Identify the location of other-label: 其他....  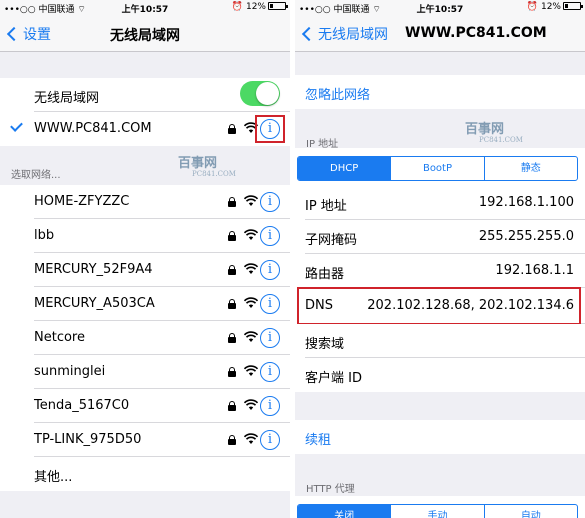
(53, 477).